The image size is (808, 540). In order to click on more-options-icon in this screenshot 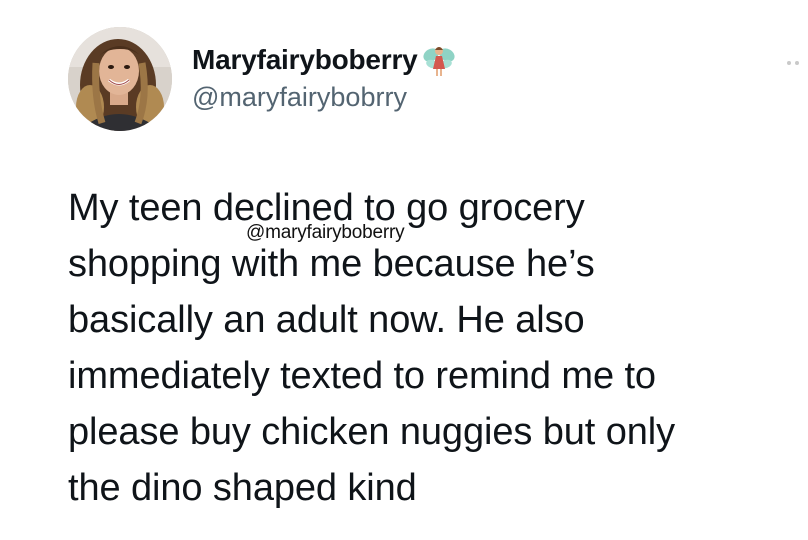, I will do `click(795, 59)`.